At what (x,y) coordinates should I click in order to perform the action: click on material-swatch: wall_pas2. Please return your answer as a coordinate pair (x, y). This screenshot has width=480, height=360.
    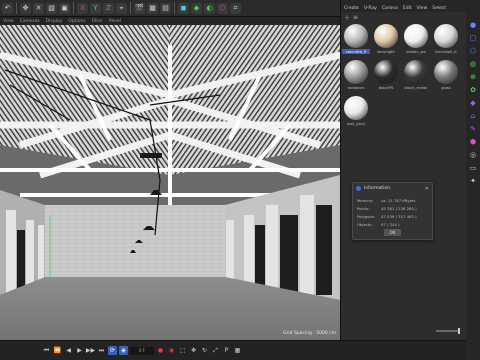
    Looking at the image, I should click on (356, 113).